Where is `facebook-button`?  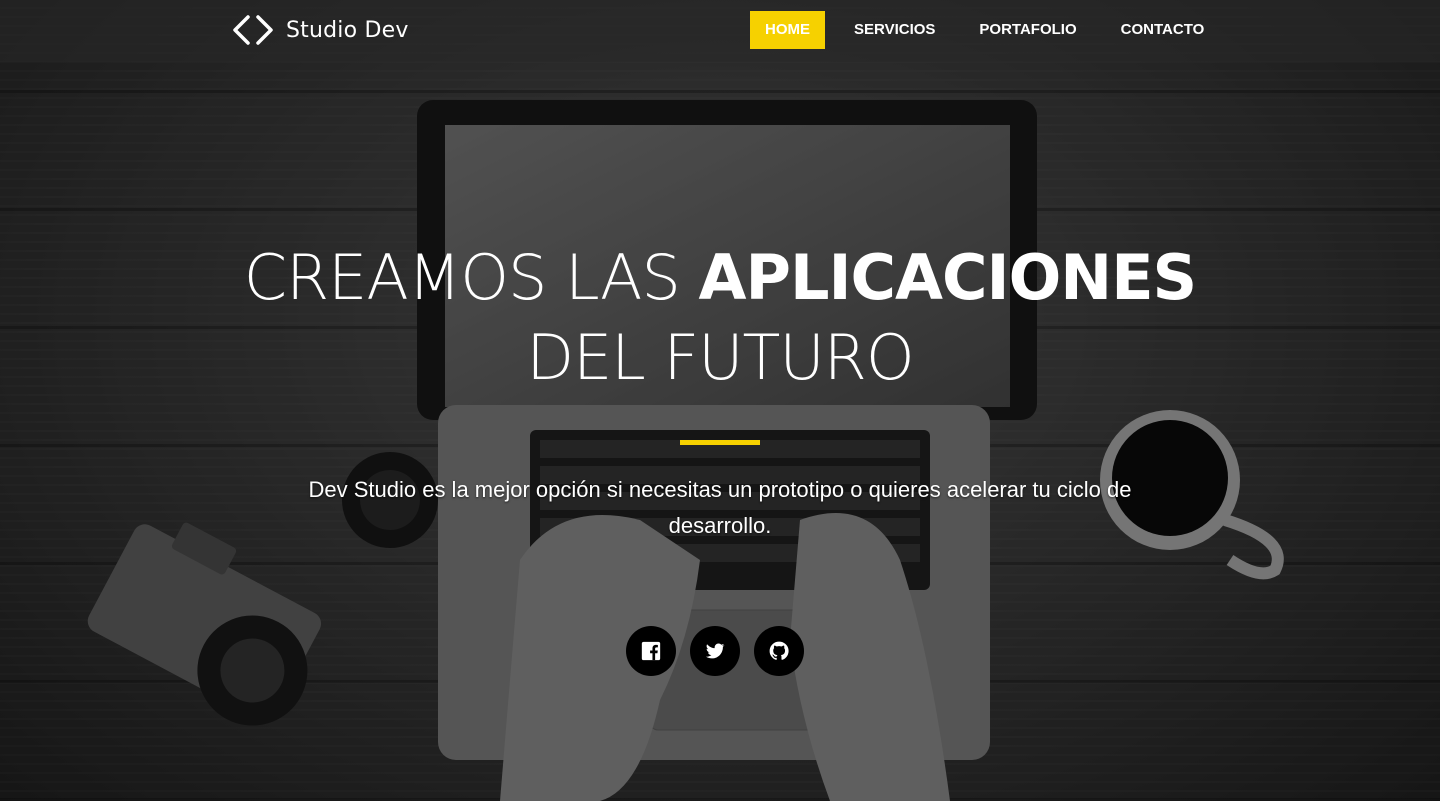
facebook-button is located at coordinates (651, 651).